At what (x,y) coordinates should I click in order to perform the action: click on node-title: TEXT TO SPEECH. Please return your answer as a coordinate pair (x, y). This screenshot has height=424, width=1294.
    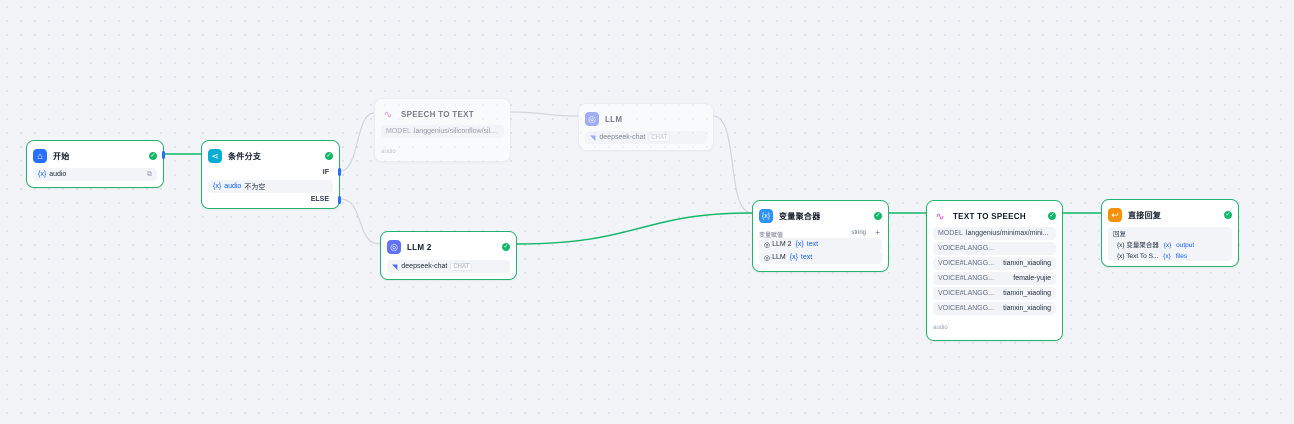
    Looking at the image, I should click on (989, 216).